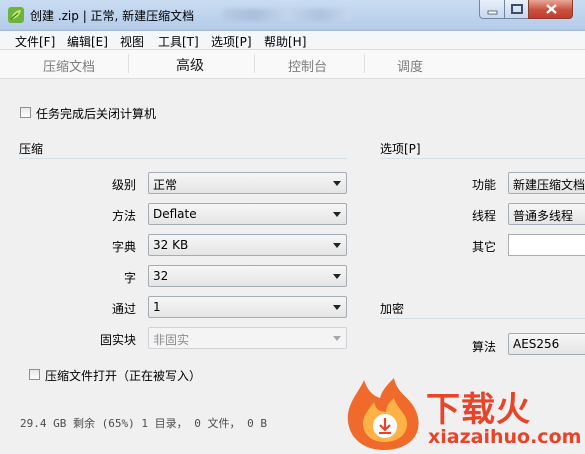 This screenshot has width=585, height=454. What do you see at coordinates (165, 185) in the screenshot?
I see `level-value: 正常` at bounding box center [165, 185].